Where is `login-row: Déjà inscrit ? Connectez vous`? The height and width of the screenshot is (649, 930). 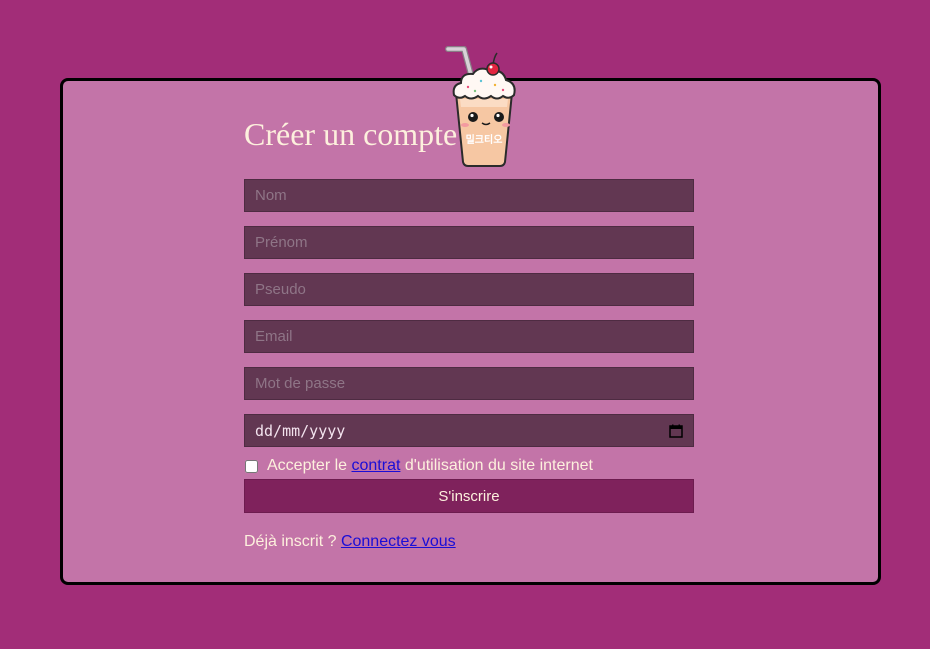
login-row: Déjà inscrit ? Connectez vous is located at coordinates (350, 542).